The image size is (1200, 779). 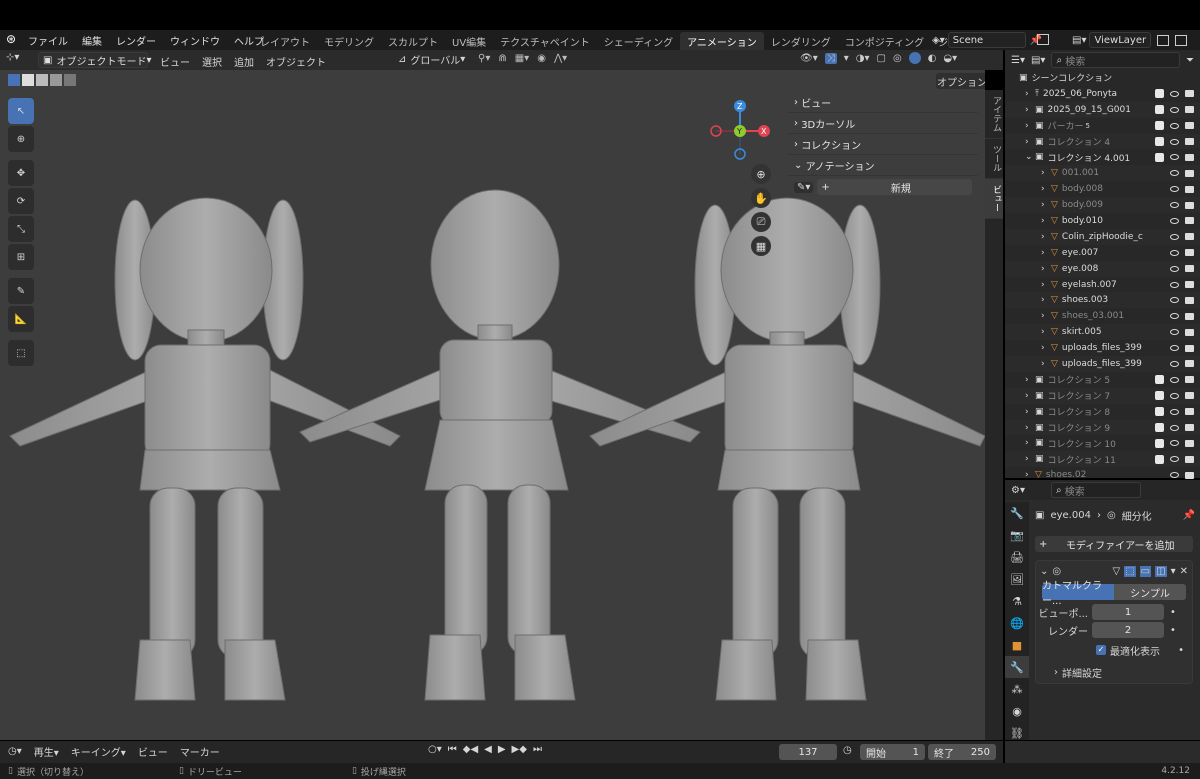 I want to click on record-icon: ○▾, so click(x=435, y=749).